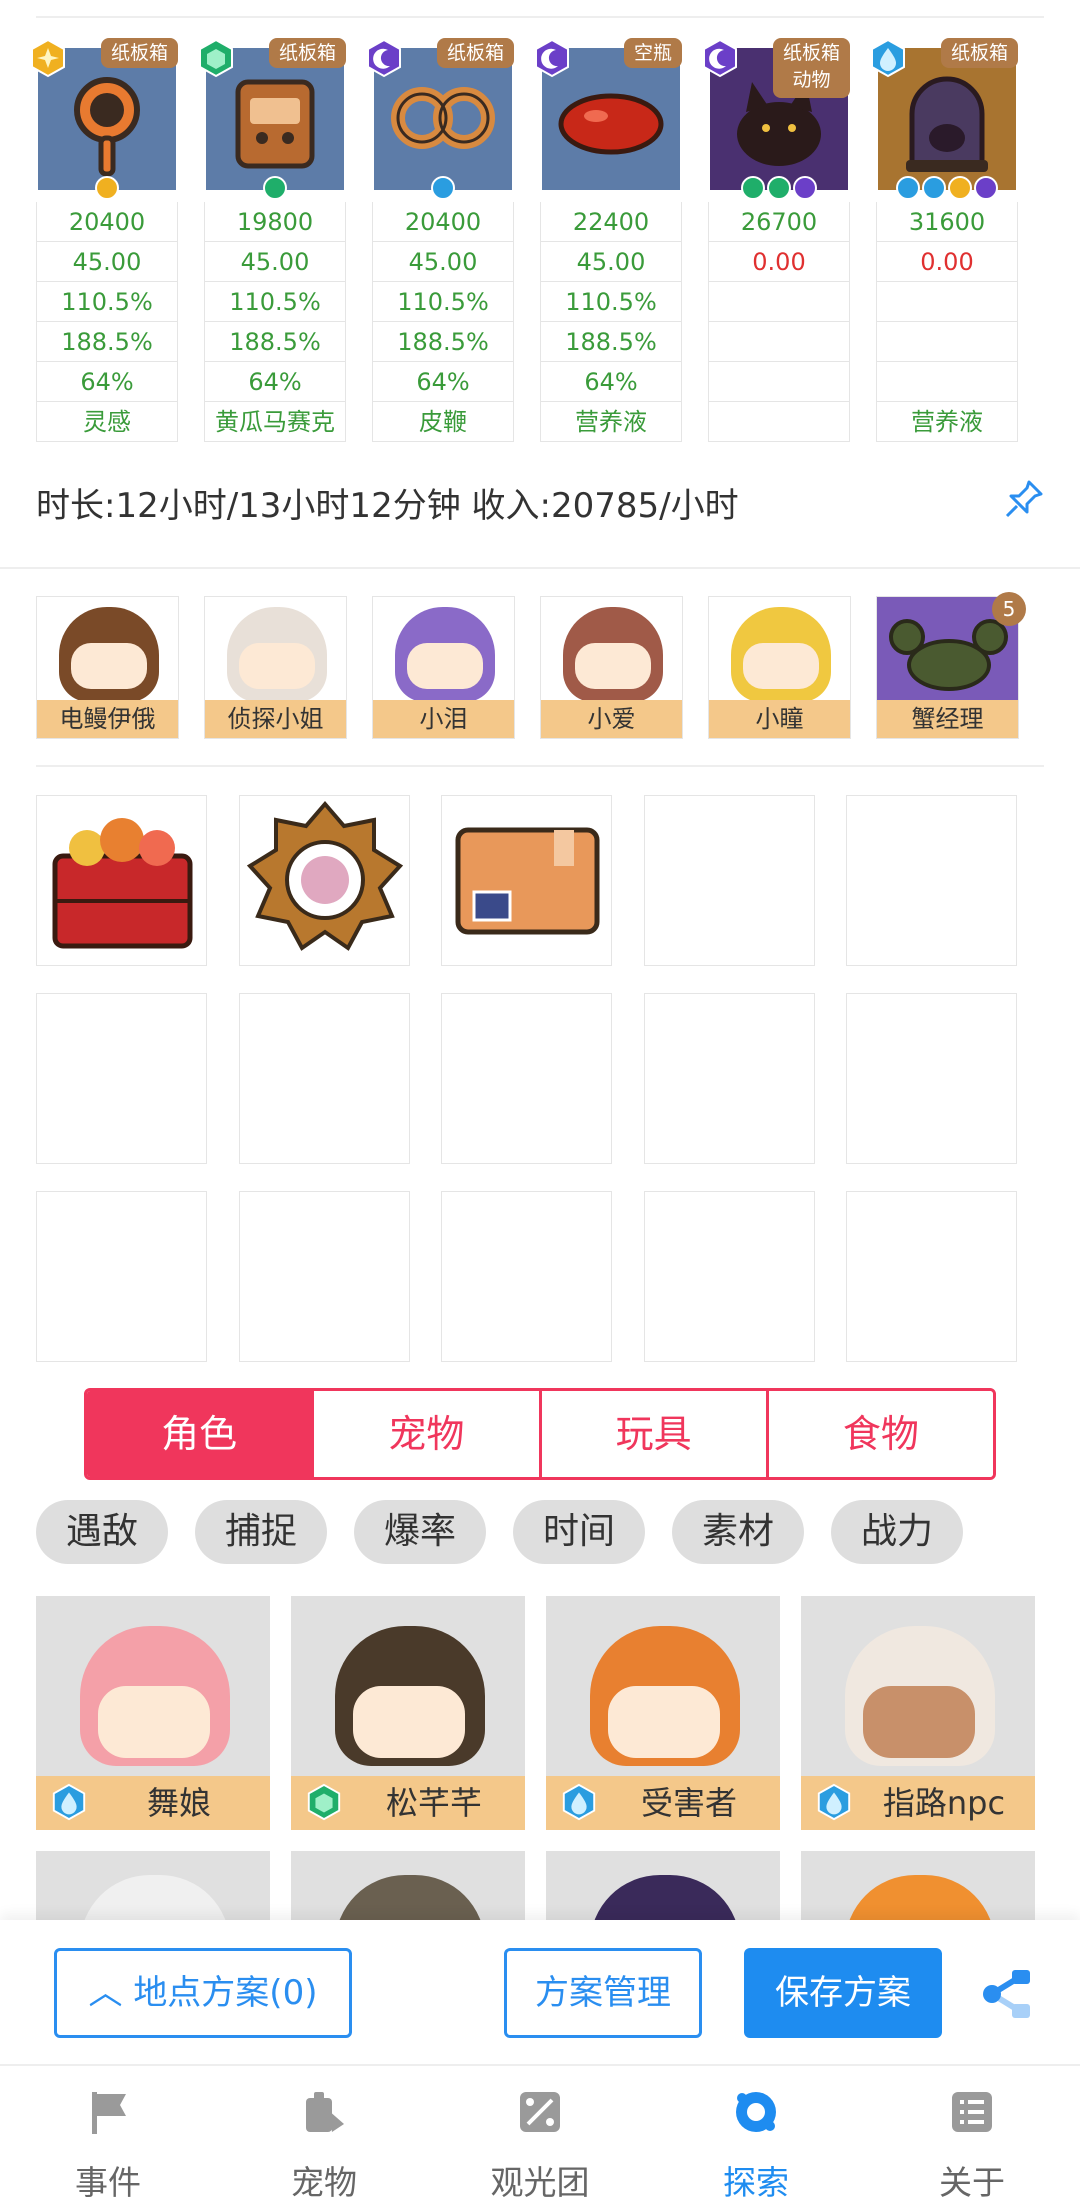  What do you see at coordinates (756, 2112) in the screenshot?
I see `explore-icon` at bounding box center [756, 2112].